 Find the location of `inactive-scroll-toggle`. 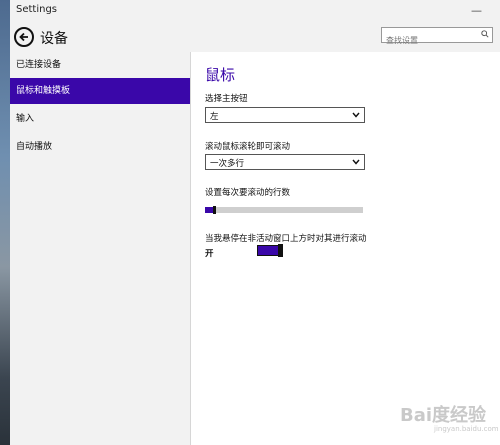

inactive-scroll-toggle is located at coordinates (270, 250).